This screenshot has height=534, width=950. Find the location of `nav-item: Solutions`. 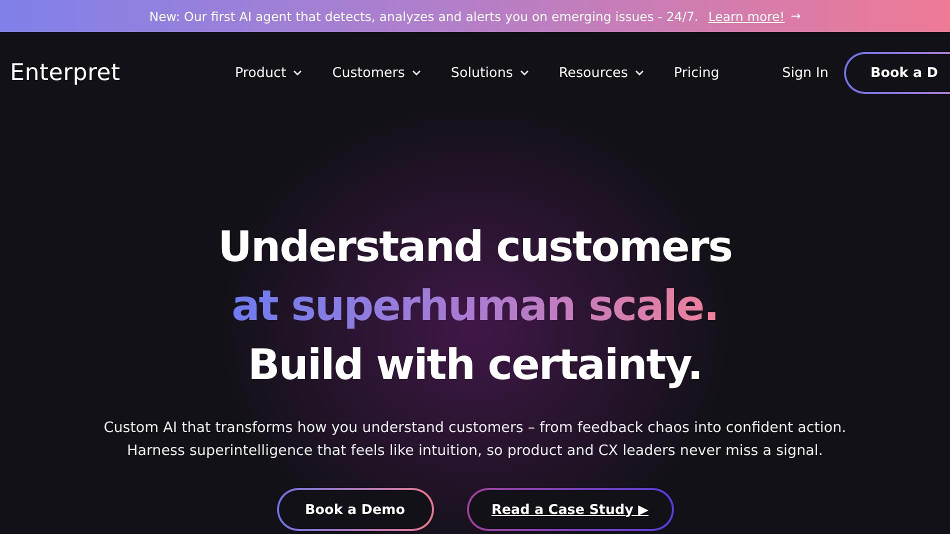

nav-item: Solutions is located at coordinates (489, 73).